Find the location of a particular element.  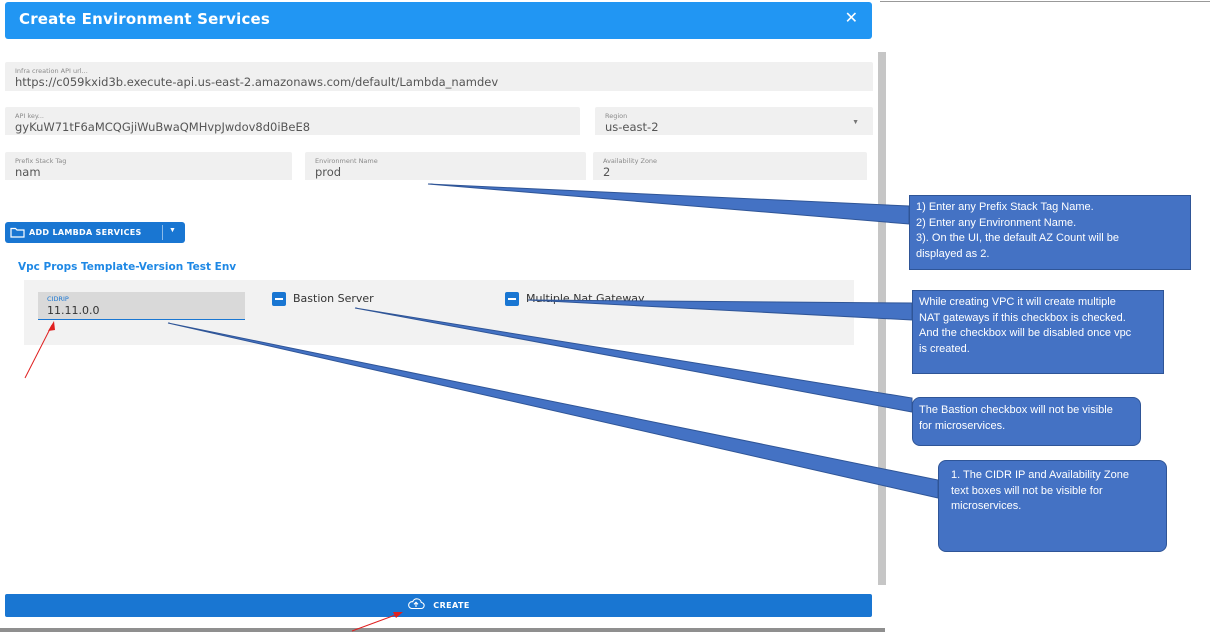

callout-line: is created. is located at coordinates (944, 348).